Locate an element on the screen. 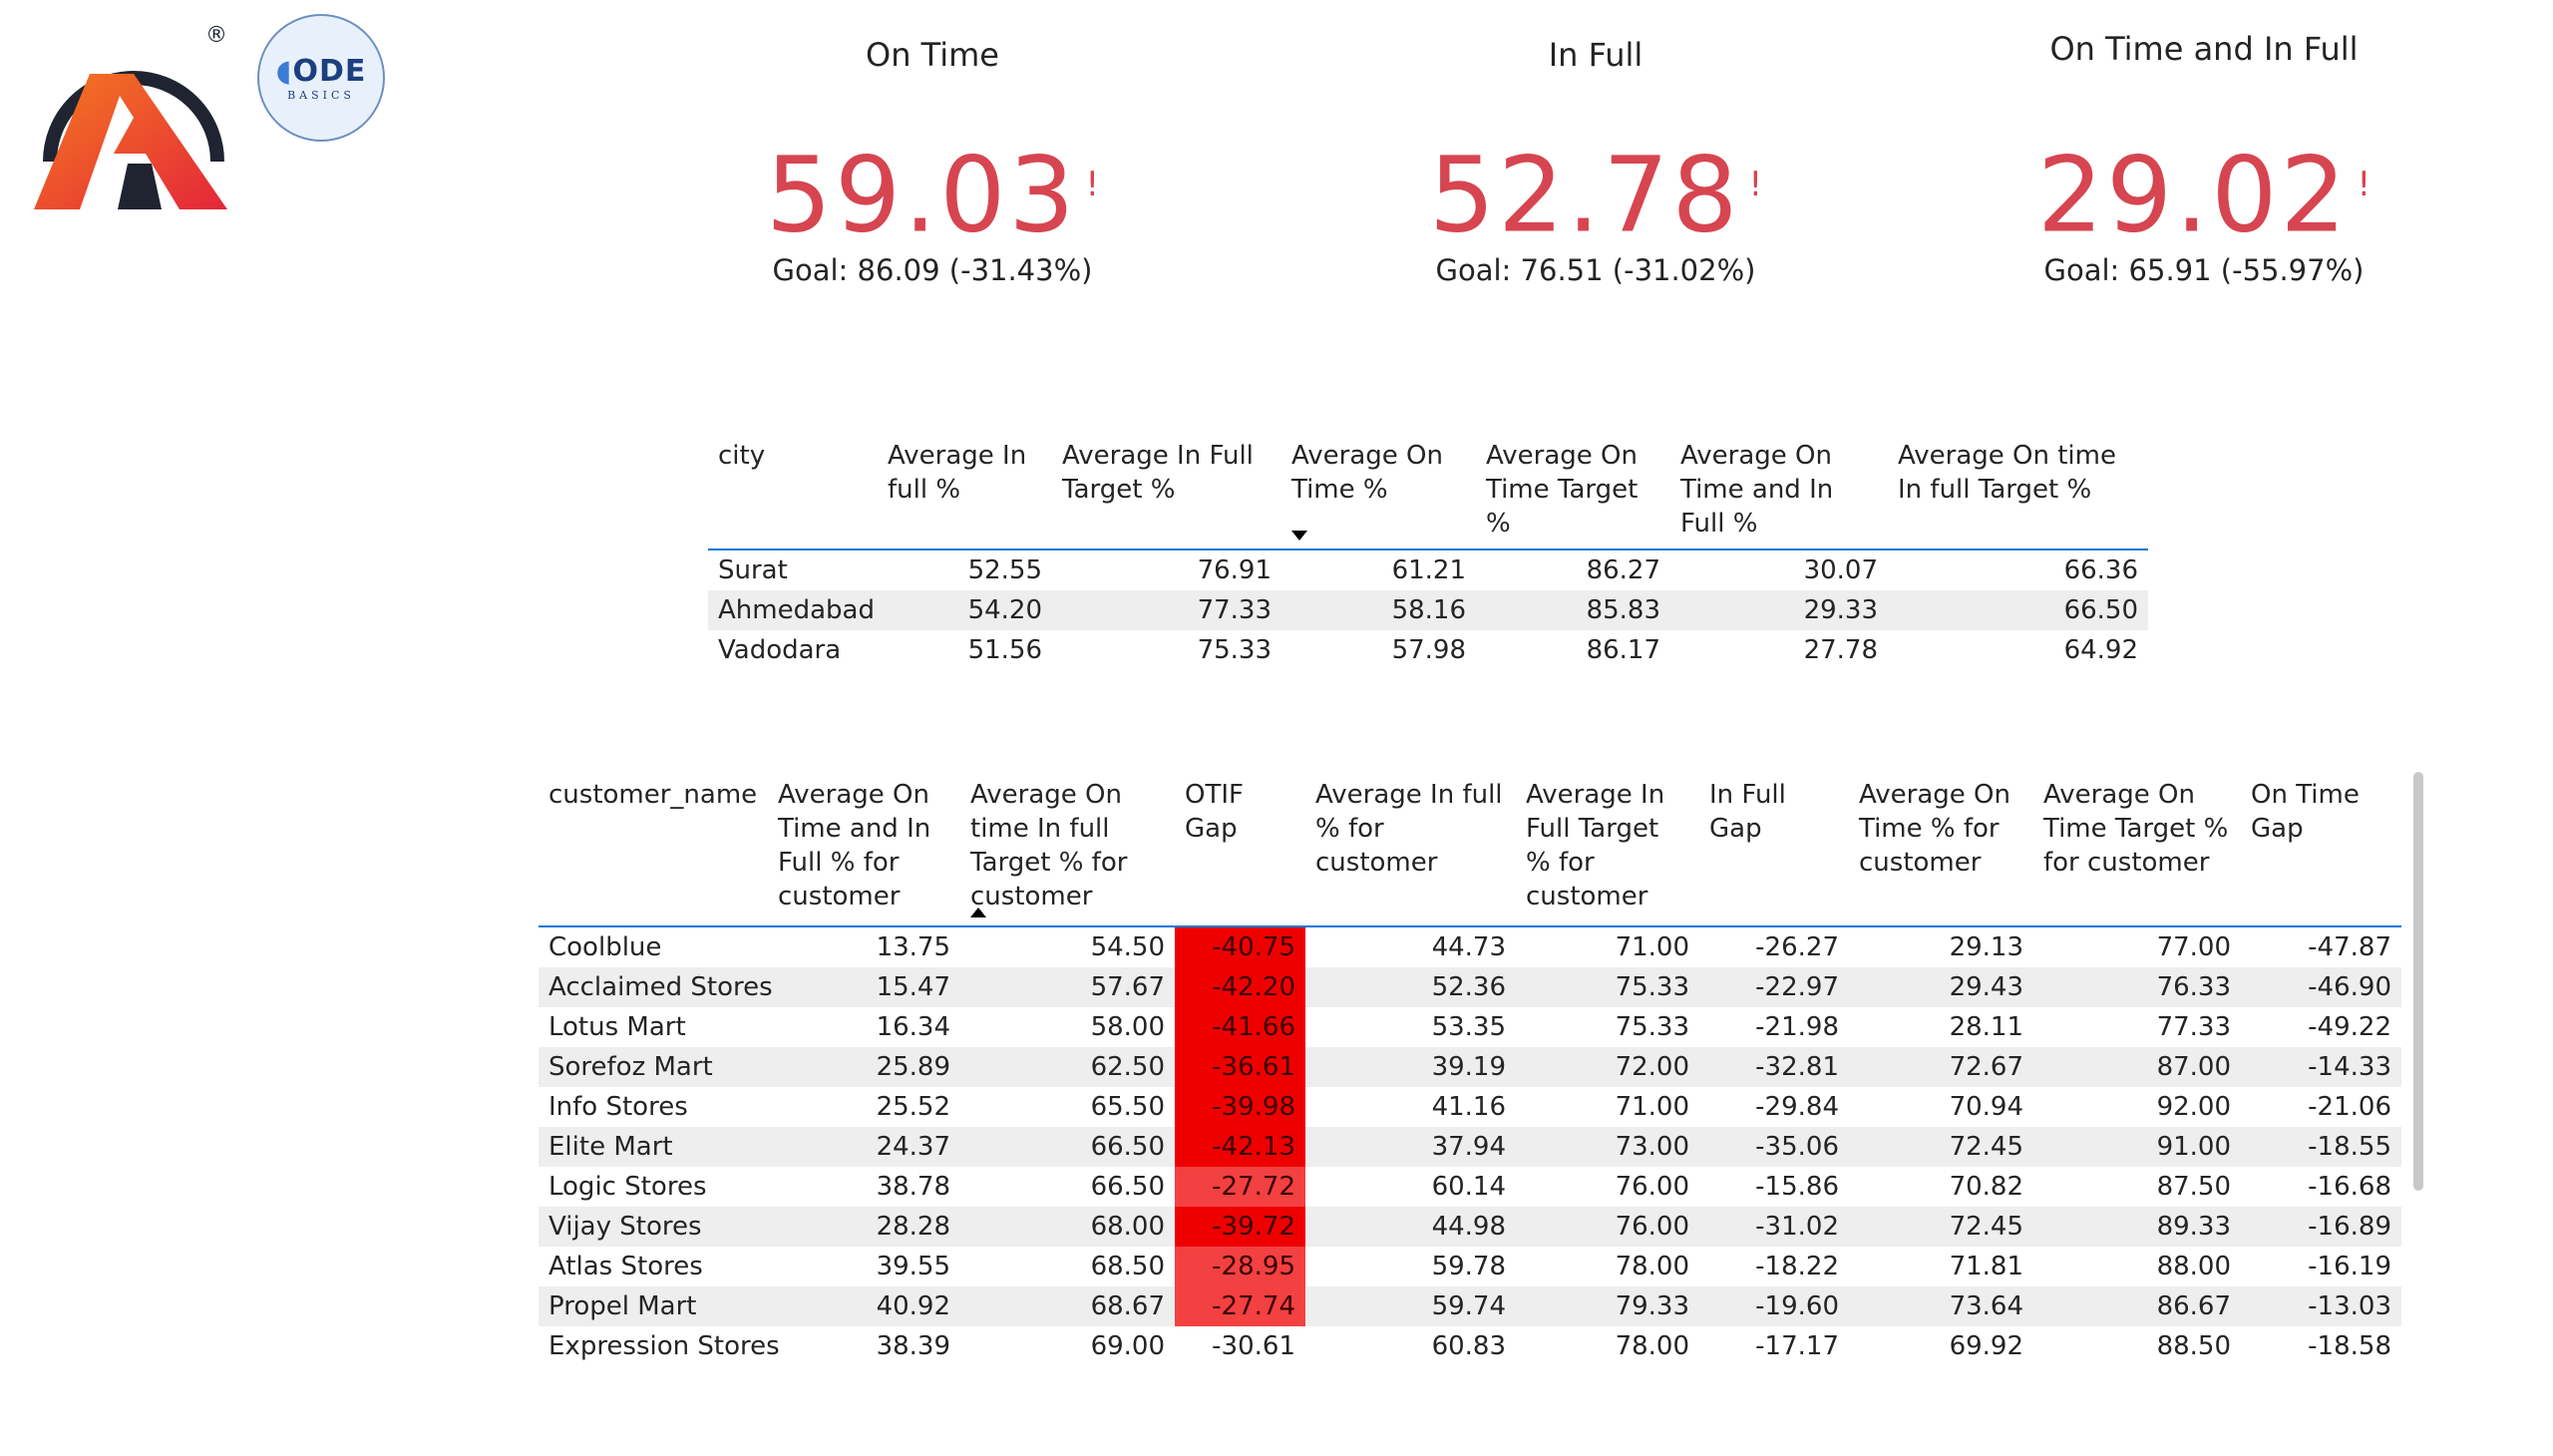 This screenshot has height=1456, width=2553. value-cell: 28.28 is located at coordinates (864, 1227).